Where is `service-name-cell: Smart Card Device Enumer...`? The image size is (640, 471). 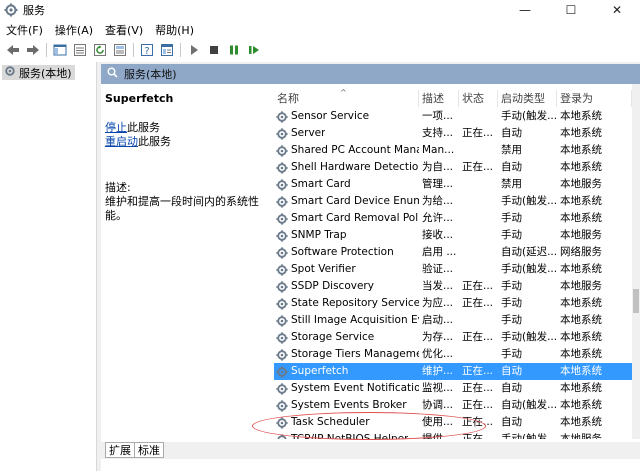
service-name-cell: Smart Card Device Enumer... is located at coordinates (346, 201).